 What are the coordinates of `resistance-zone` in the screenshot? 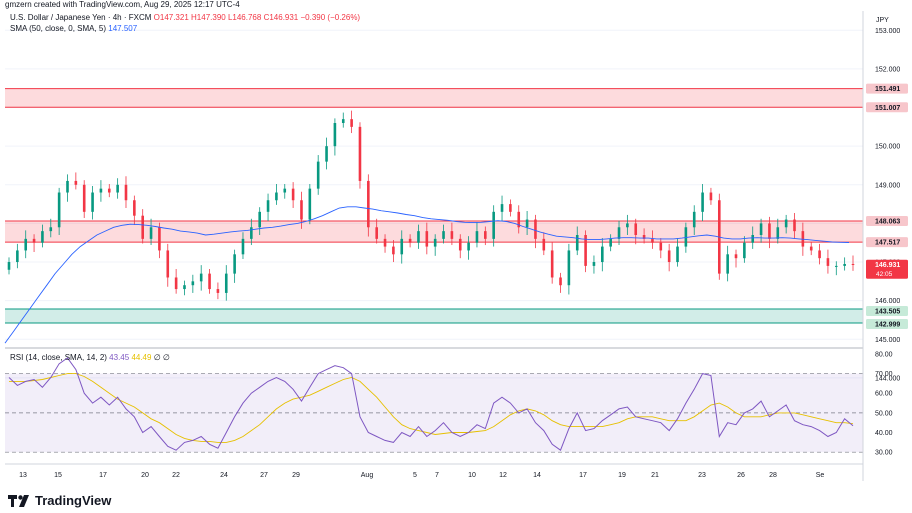 It's located at (434, 98).